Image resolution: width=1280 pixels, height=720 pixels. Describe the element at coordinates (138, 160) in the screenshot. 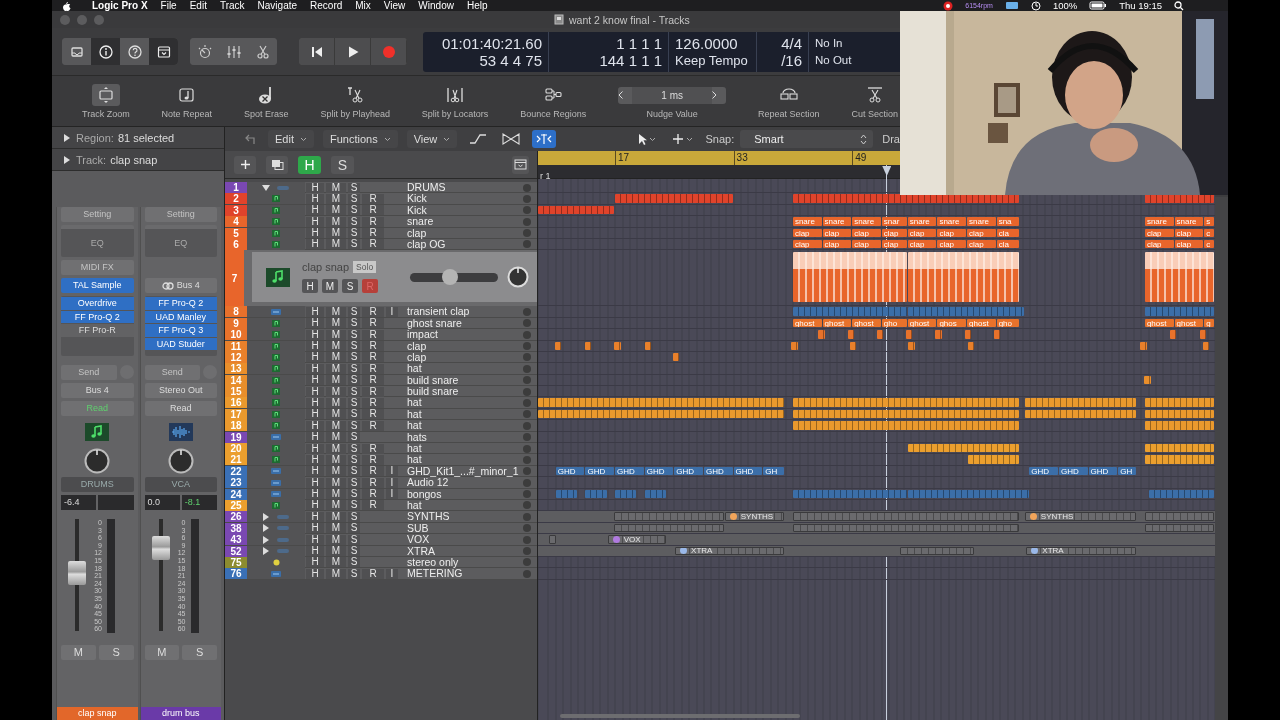

I see `track-header: Track: clap snap` at that location.